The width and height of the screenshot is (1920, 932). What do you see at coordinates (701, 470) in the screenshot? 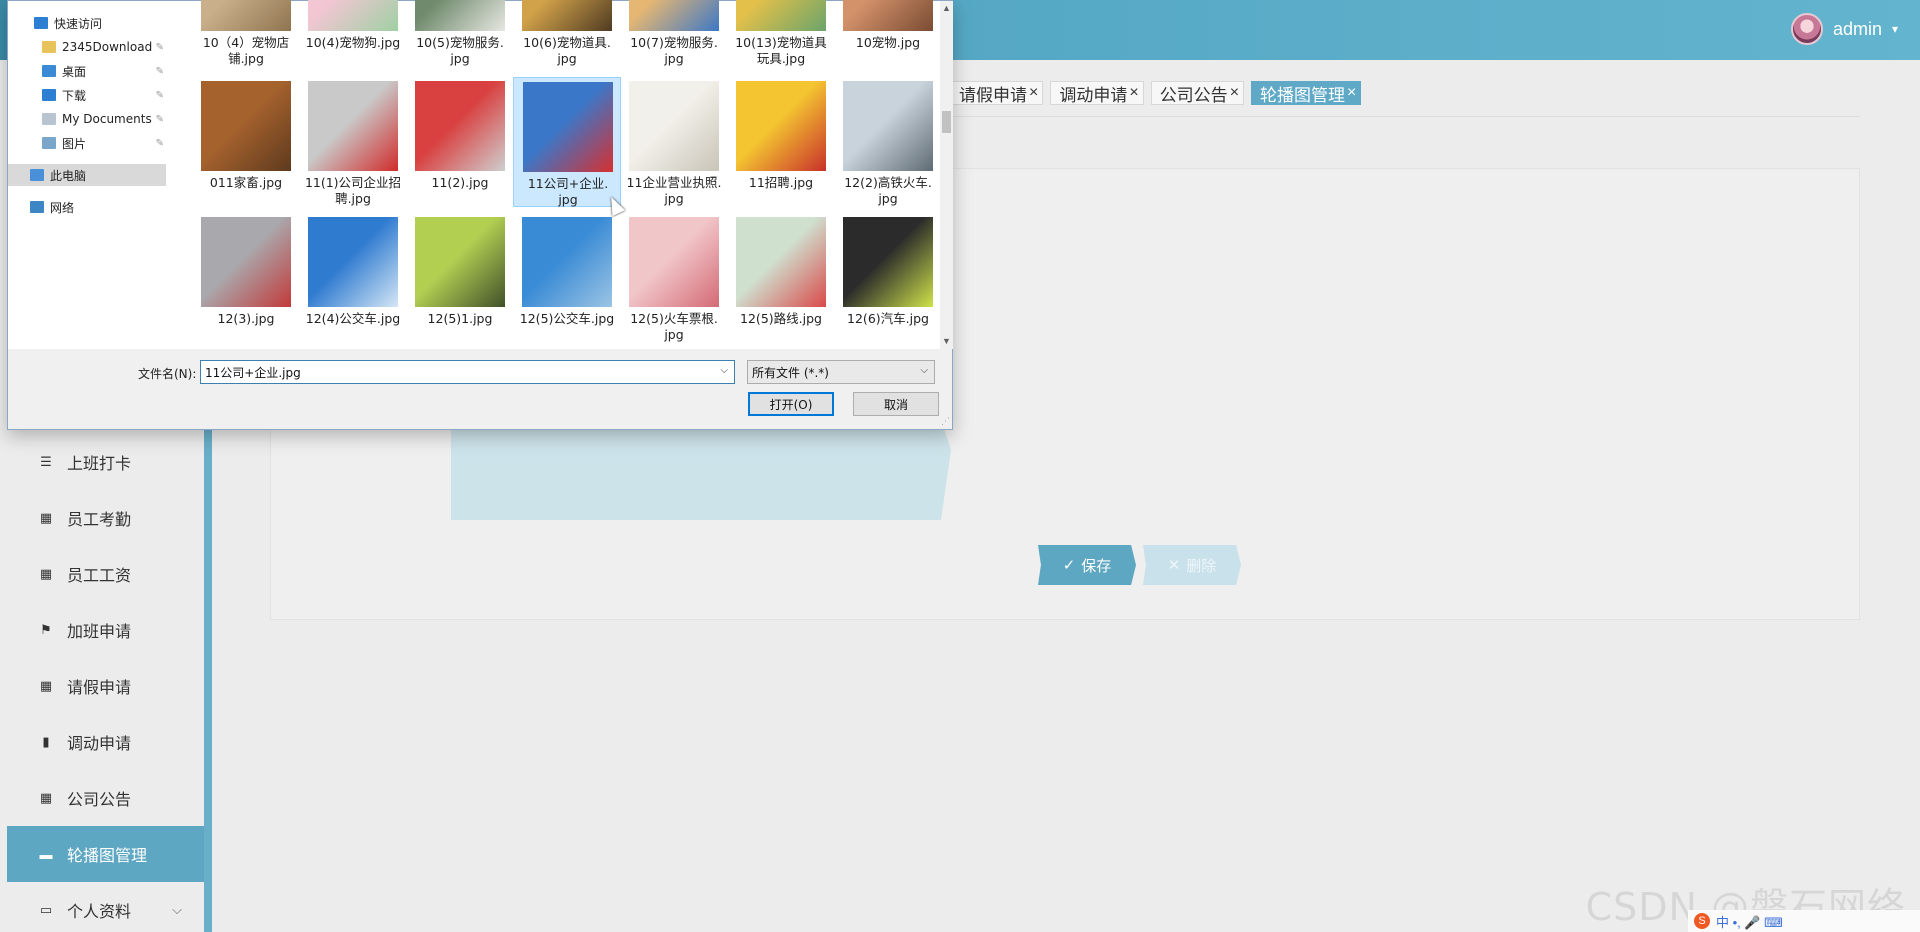
I see `image-upload-area` at bounding box center [701, 470].